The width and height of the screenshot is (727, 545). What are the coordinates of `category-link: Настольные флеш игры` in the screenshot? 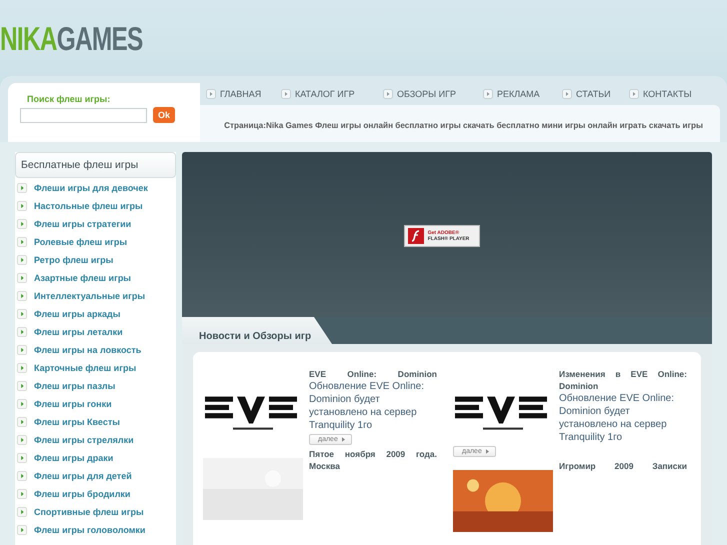 It's located at (95, 206).